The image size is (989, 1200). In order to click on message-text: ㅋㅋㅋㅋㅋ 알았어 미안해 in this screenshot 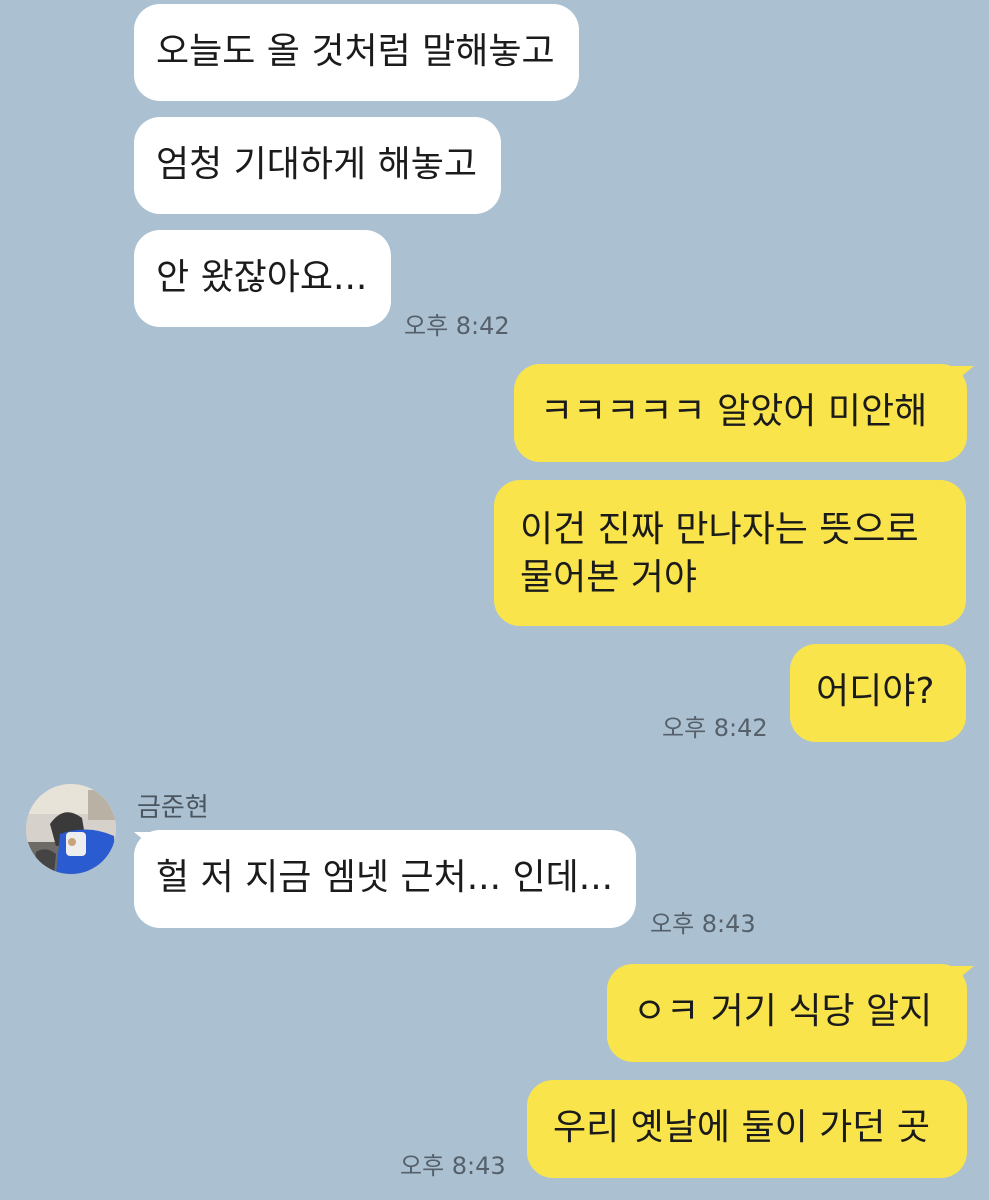, I will do `click(734, 411)`.